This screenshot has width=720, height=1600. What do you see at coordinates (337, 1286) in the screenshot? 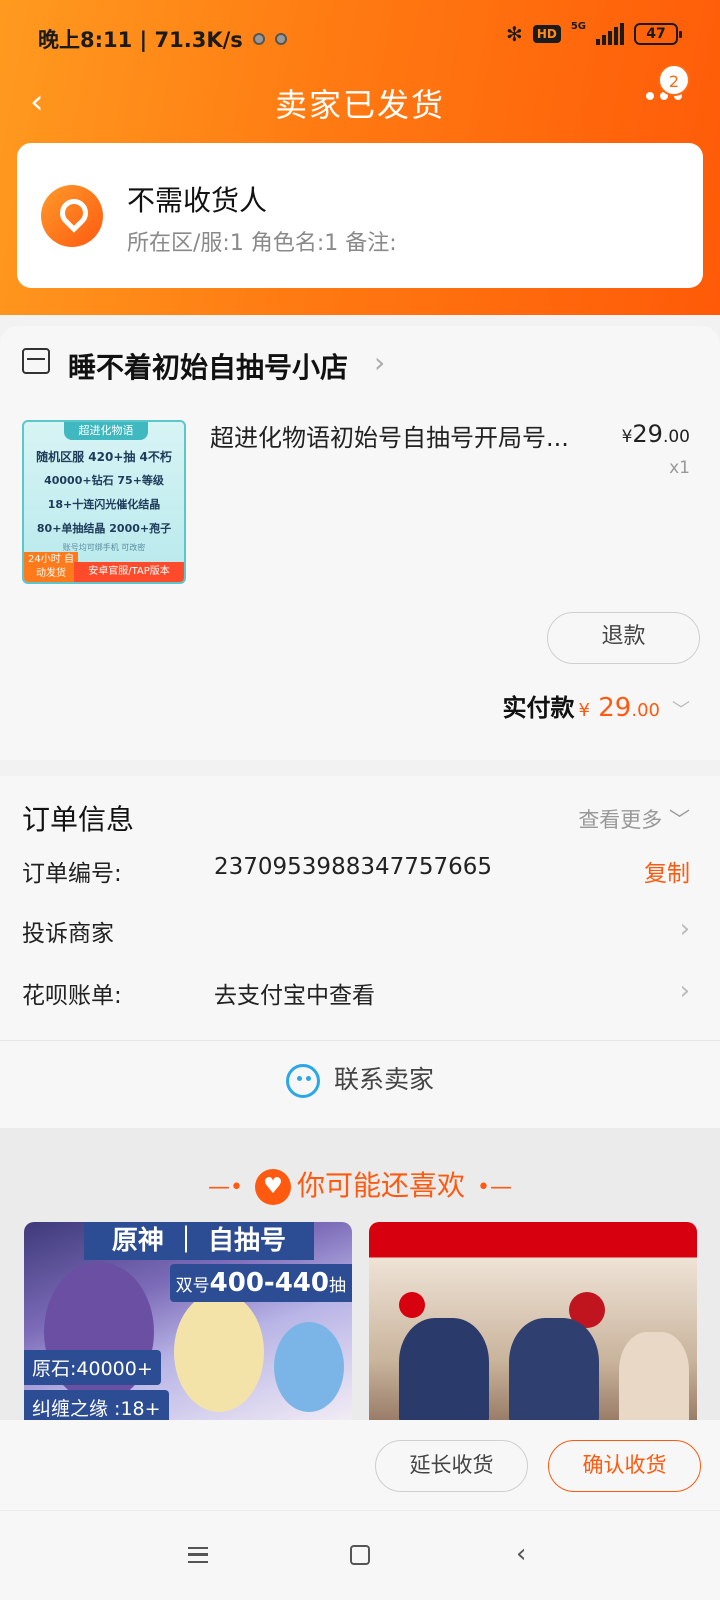
I see `card-tag-suffix: 抽` at bounding box center [337, 1286].